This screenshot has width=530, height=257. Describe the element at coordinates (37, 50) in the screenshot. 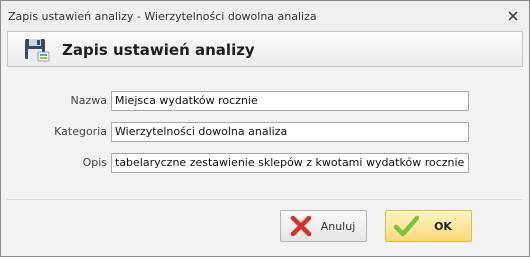

I see `save-disk-icon` at that location.